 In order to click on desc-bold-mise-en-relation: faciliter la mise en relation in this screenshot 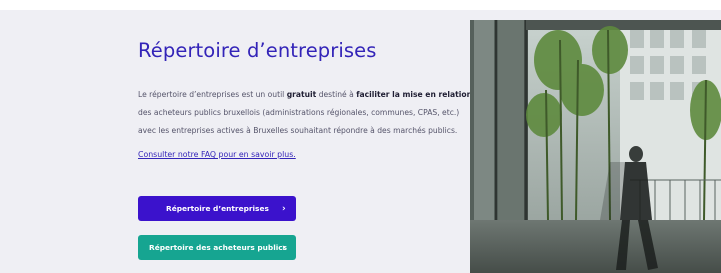, I will do `click(414, 94)`.